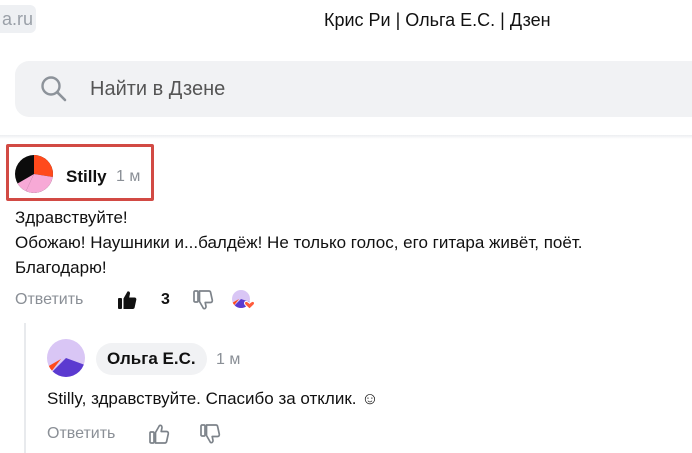 Image resolution: width=692 pixels, height=453 pixels. What do you see at coordinates (25, 388) in the screenshot?
I see `thread-line` at bounding box center [25, 388].